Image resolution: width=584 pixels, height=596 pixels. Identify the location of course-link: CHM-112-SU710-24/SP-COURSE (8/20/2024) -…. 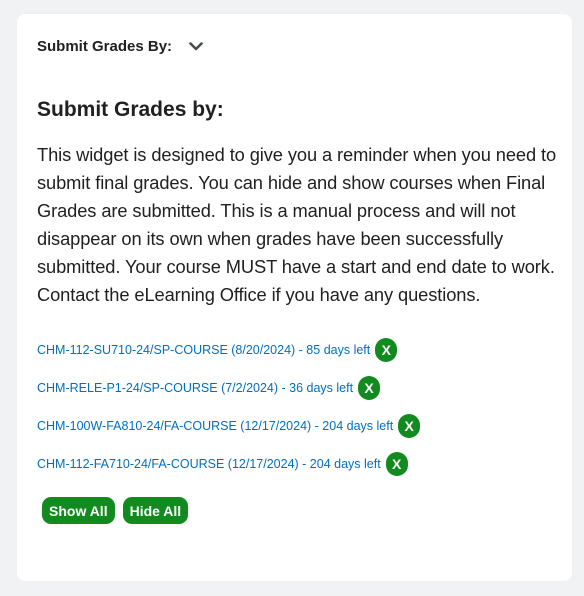
(203, 350).